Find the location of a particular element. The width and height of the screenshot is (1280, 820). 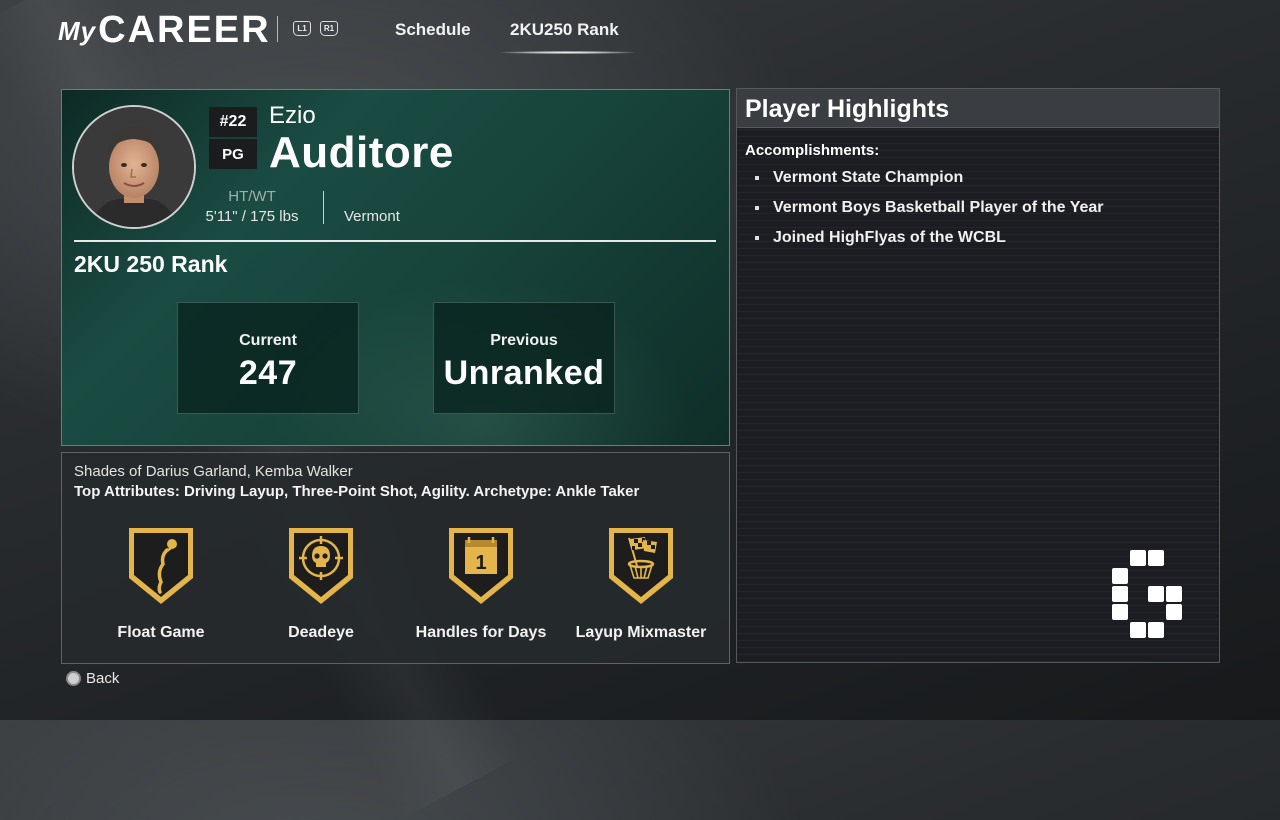

r1-bumper-icon: R1 is located at coordinates (329, 28).